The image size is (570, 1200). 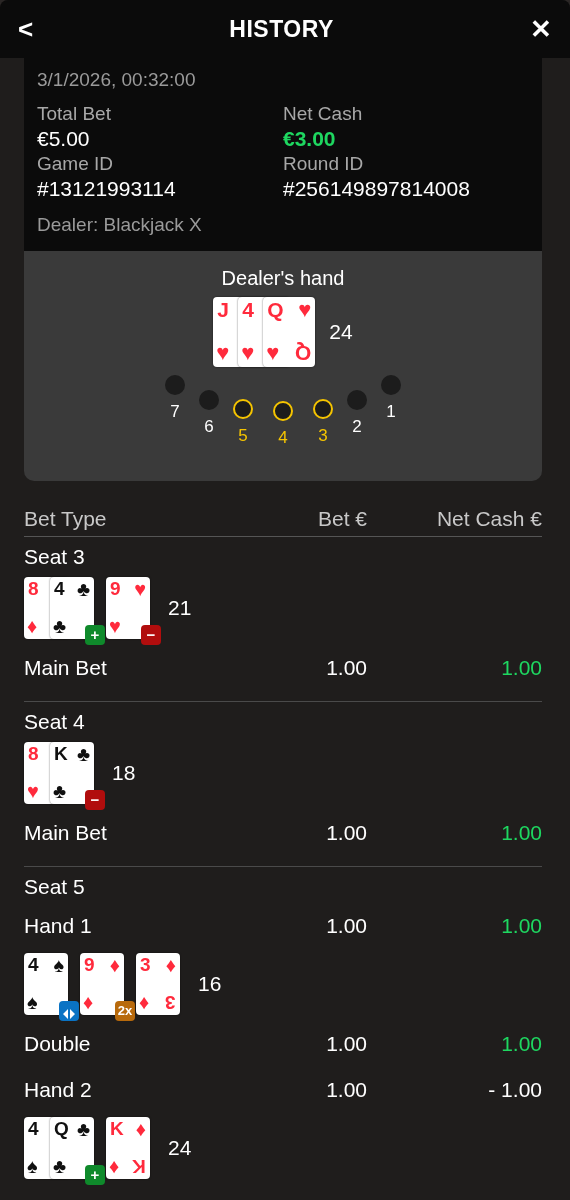 I want to click on column-header: Bet €, so click(x=341, y=518).